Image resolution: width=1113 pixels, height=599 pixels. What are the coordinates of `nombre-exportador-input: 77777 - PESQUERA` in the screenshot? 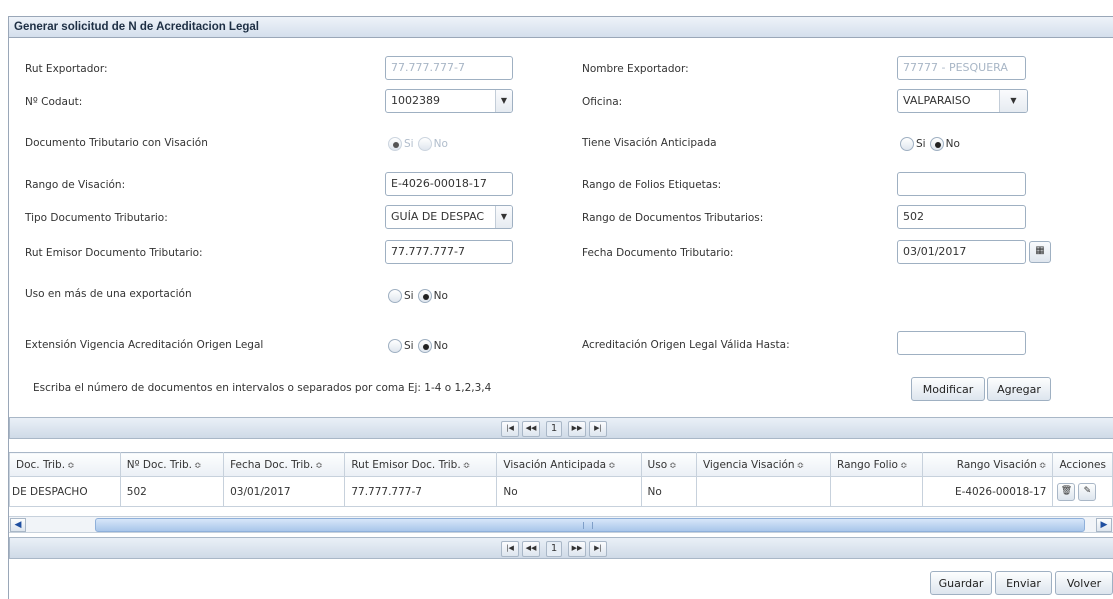 It's located at (961, 68).